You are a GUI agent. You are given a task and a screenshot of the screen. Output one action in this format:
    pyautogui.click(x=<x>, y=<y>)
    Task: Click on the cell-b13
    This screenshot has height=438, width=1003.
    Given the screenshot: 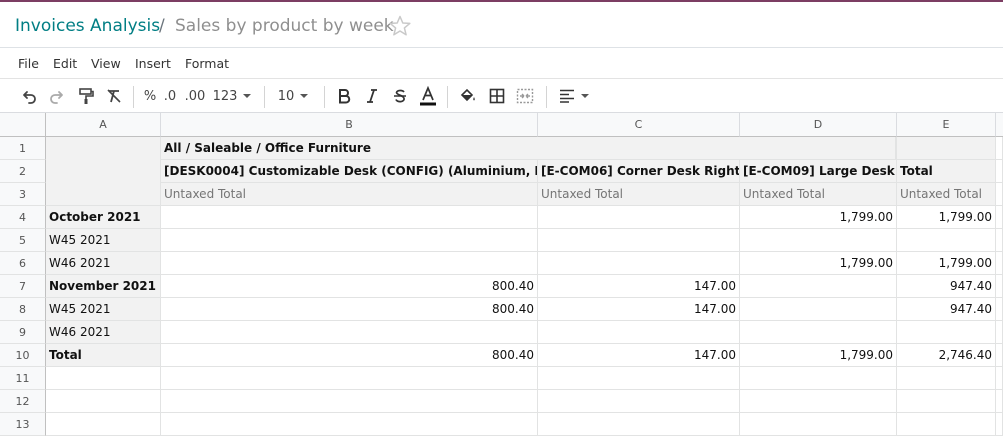 What is the action you would take?
    pyautogui.click(x=349, y=424)
    